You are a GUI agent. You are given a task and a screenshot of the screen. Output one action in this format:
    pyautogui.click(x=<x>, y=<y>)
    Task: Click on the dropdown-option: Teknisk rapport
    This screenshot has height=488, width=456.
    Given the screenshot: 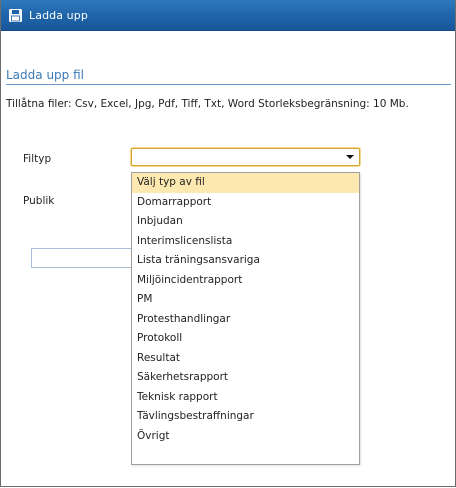 What is the action you would take?
    pyautogui.click(x=245, y=398)
    